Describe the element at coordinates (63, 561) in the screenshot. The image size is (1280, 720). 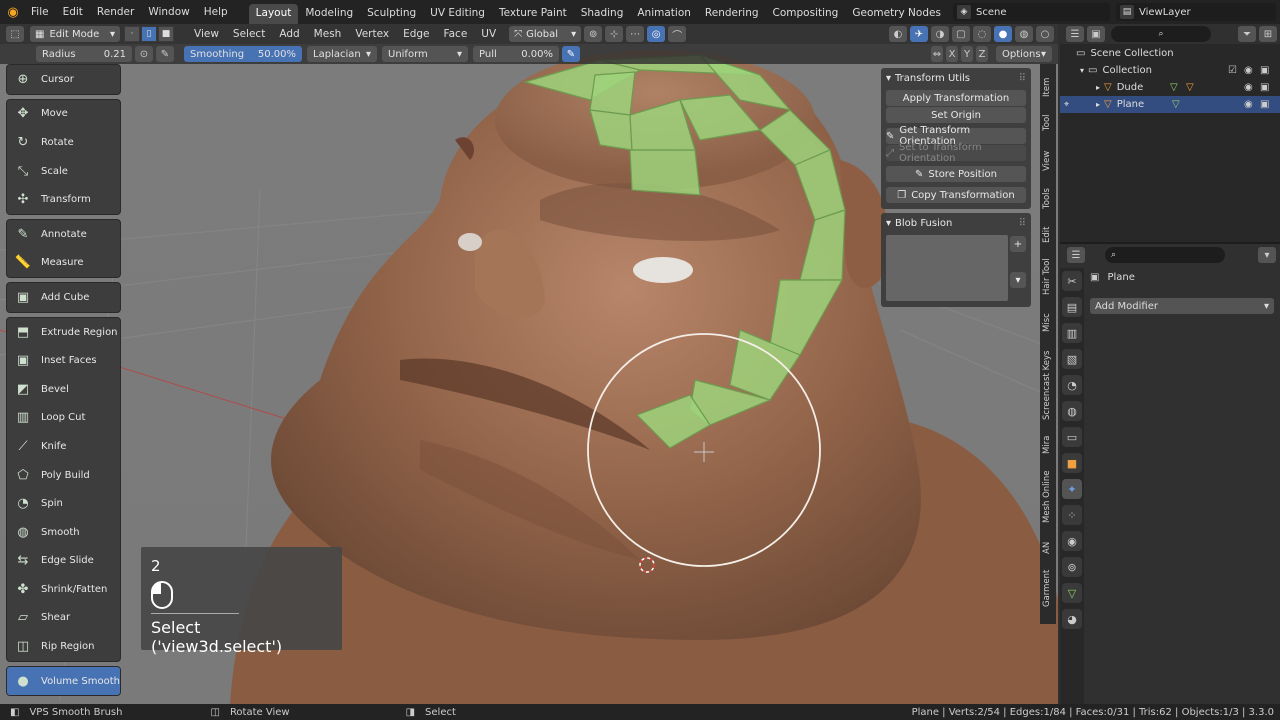
I see `tool-edge-slide: ⇆ Edge Slide` at that location.